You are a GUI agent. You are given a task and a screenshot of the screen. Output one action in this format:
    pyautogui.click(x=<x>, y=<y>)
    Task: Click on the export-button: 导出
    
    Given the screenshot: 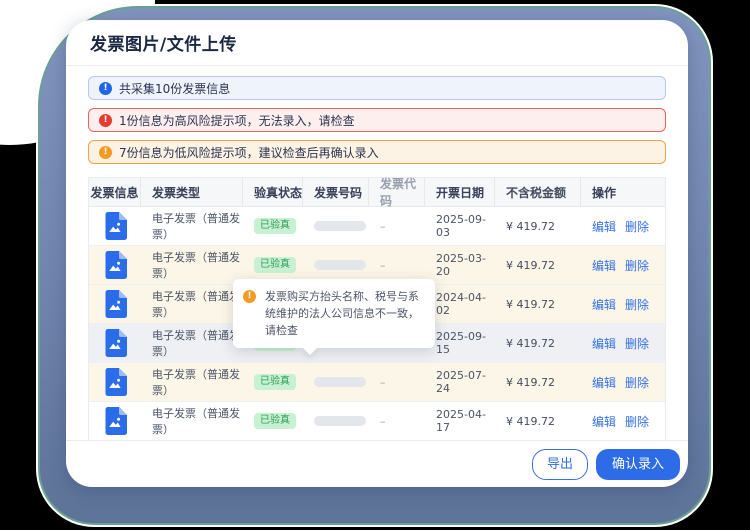 What is the action you would take?
    pyautogui.click(x=559, y=464)
    